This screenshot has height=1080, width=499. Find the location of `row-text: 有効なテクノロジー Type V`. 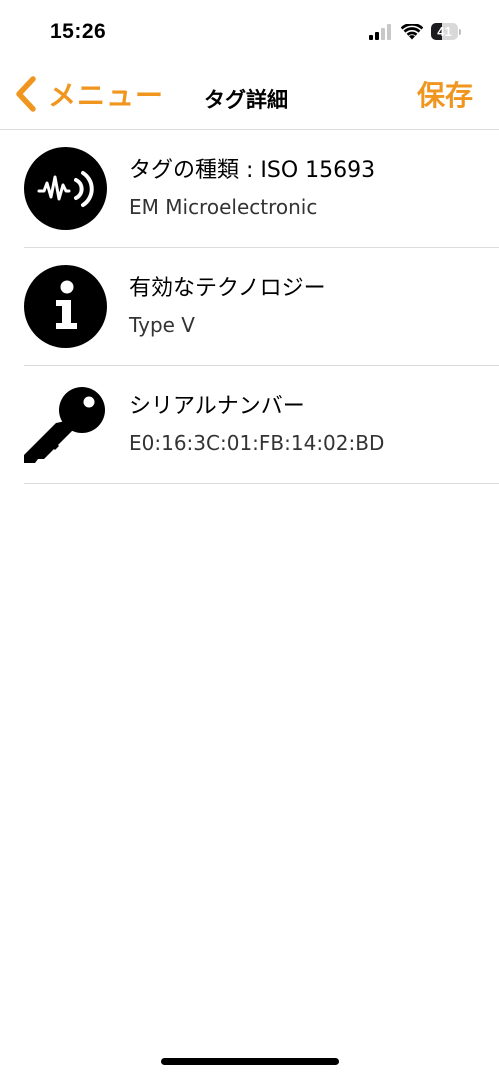

row-text: 有効なテクノロジー Type V is located at coordinates (227, 306).